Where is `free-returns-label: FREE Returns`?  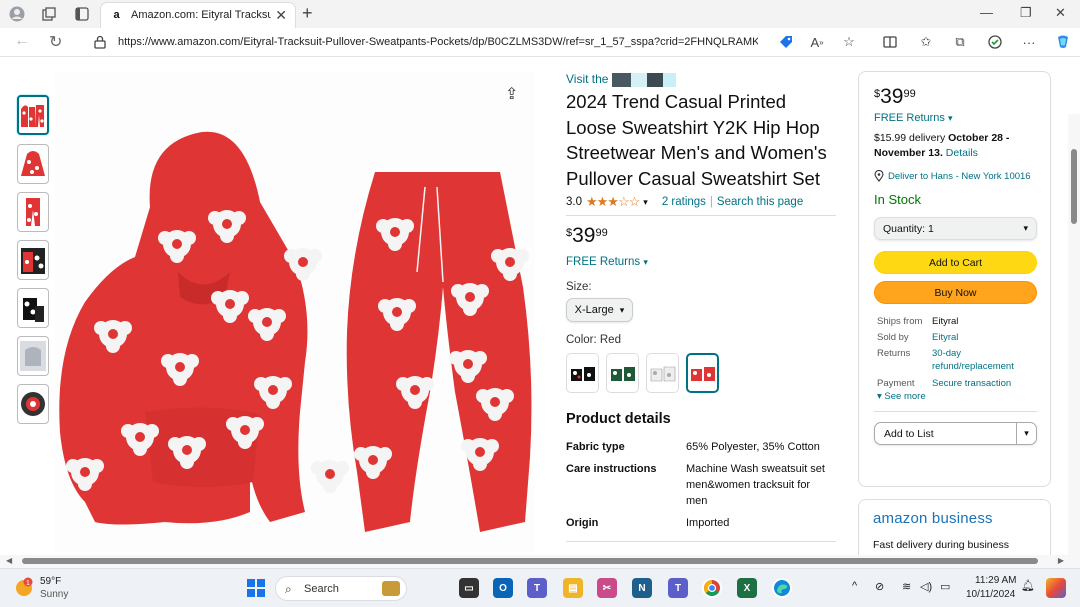
free-returns-label: FREE Returns is located at coordinates (909, 118).